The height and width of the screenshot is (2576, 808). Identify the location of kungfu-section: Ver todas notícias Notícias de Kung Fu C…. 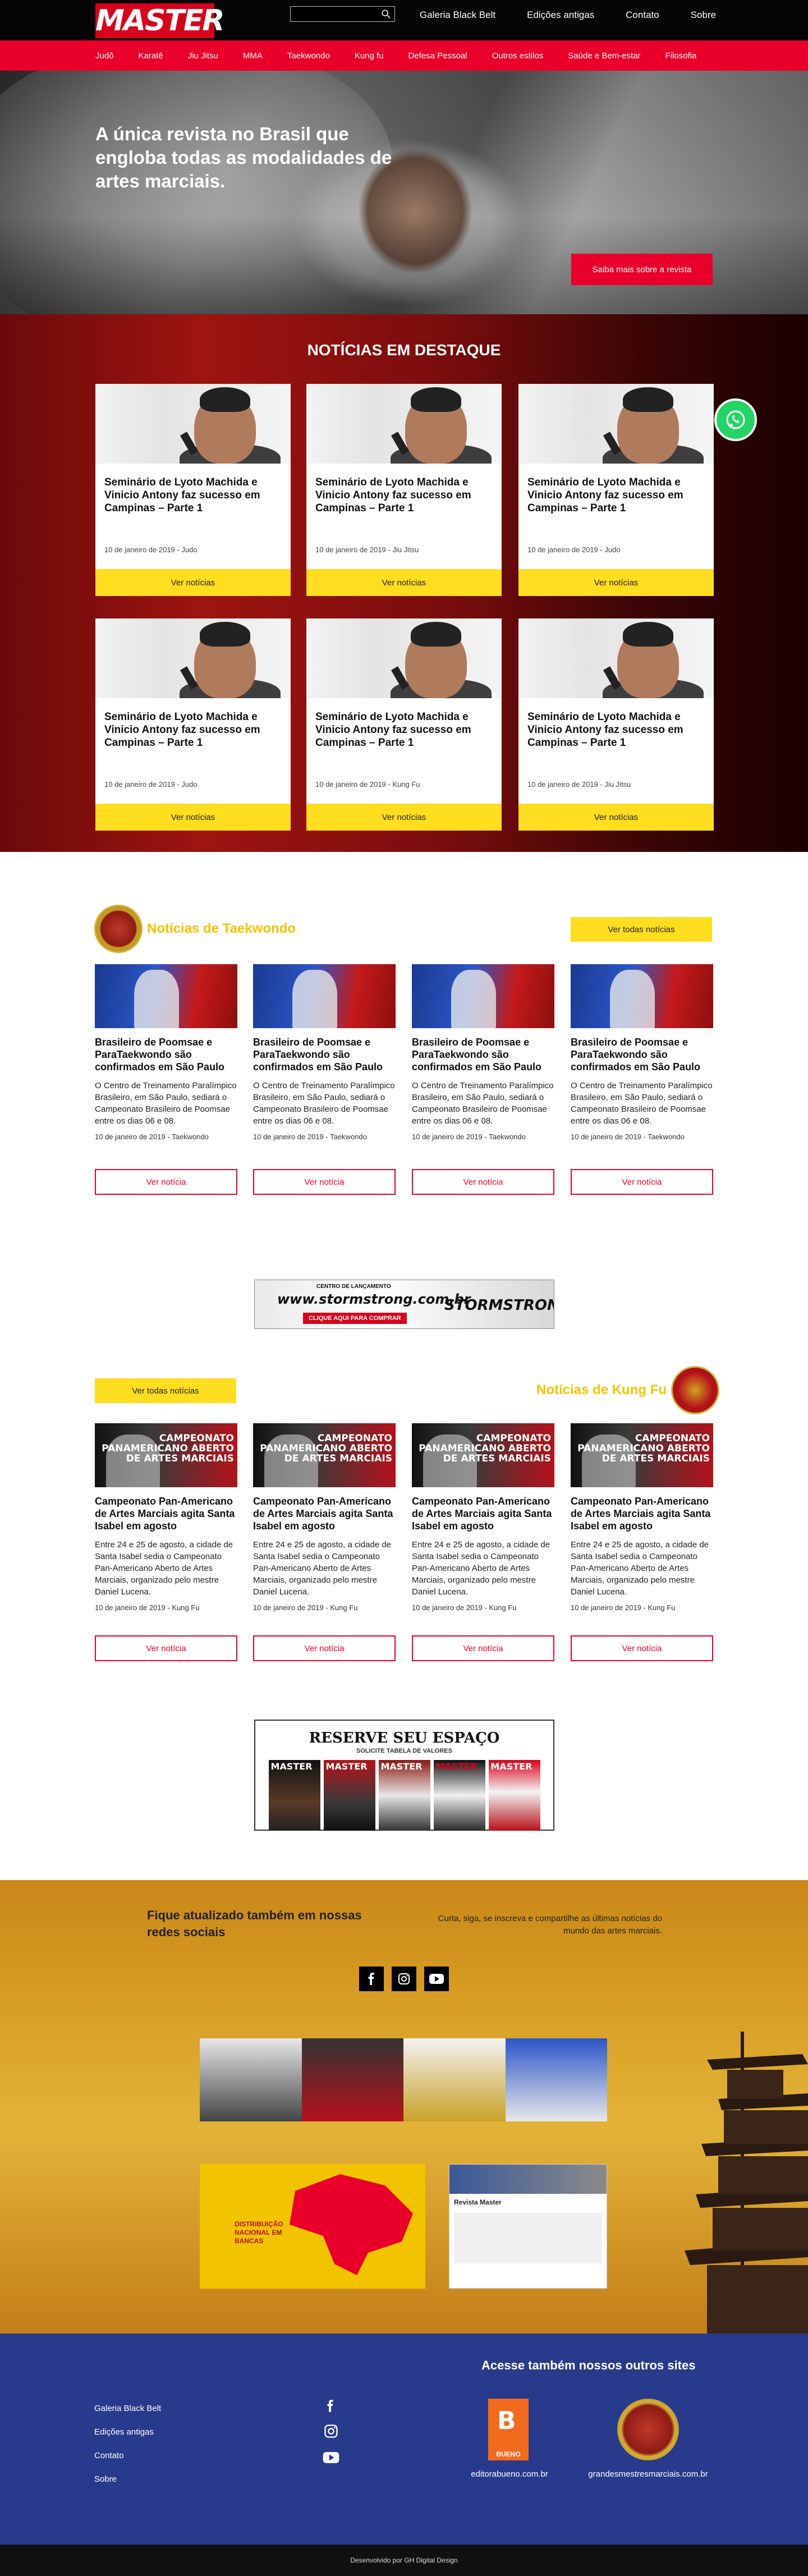
(404, 1543).